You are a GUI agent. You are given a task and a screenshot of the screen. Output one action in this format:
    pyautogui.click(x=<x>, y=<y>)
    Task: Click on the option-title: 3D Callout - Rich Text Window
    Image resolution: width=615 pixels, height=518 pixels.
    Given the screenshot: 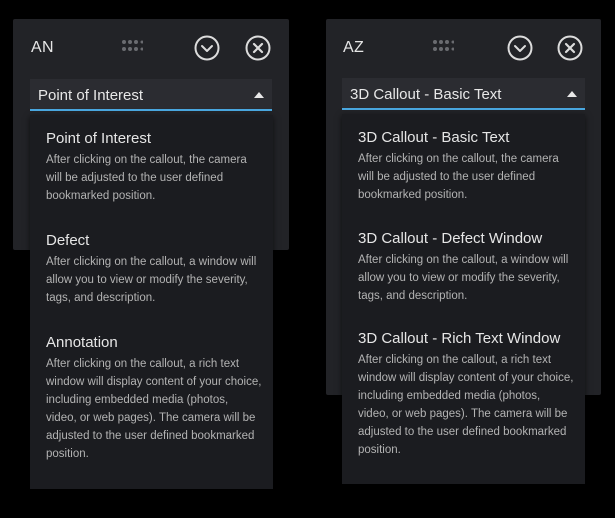 What is the action you would take?
    pyautogui.click(x=459, y=338)
    